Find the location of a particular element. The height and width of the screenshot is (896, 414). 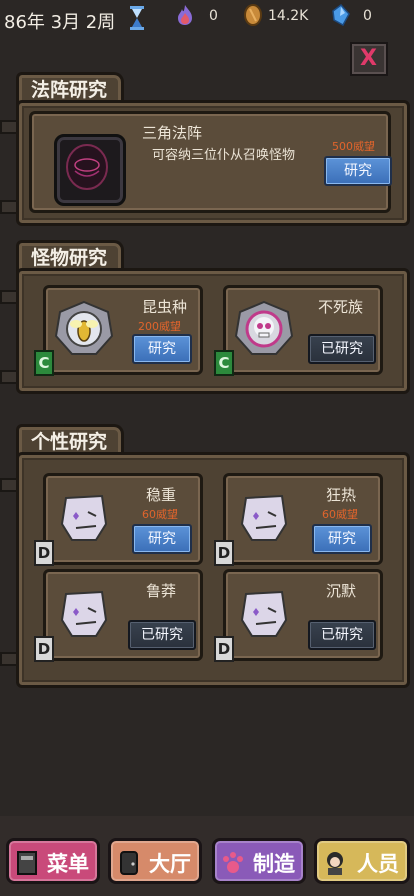

game-date: 86年 3月 2周 is located at coordinates (60, 22).